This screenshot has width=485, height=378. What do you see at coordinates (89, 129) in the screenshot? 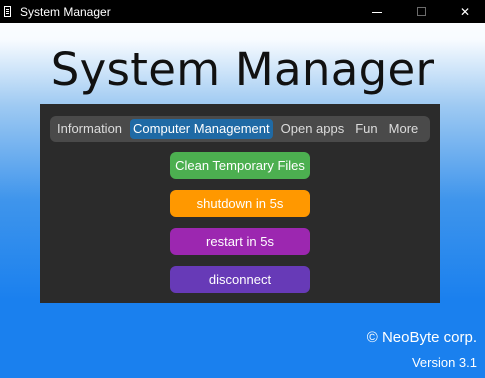
I see `tab-information: Information` at bounding box center [89, 129].